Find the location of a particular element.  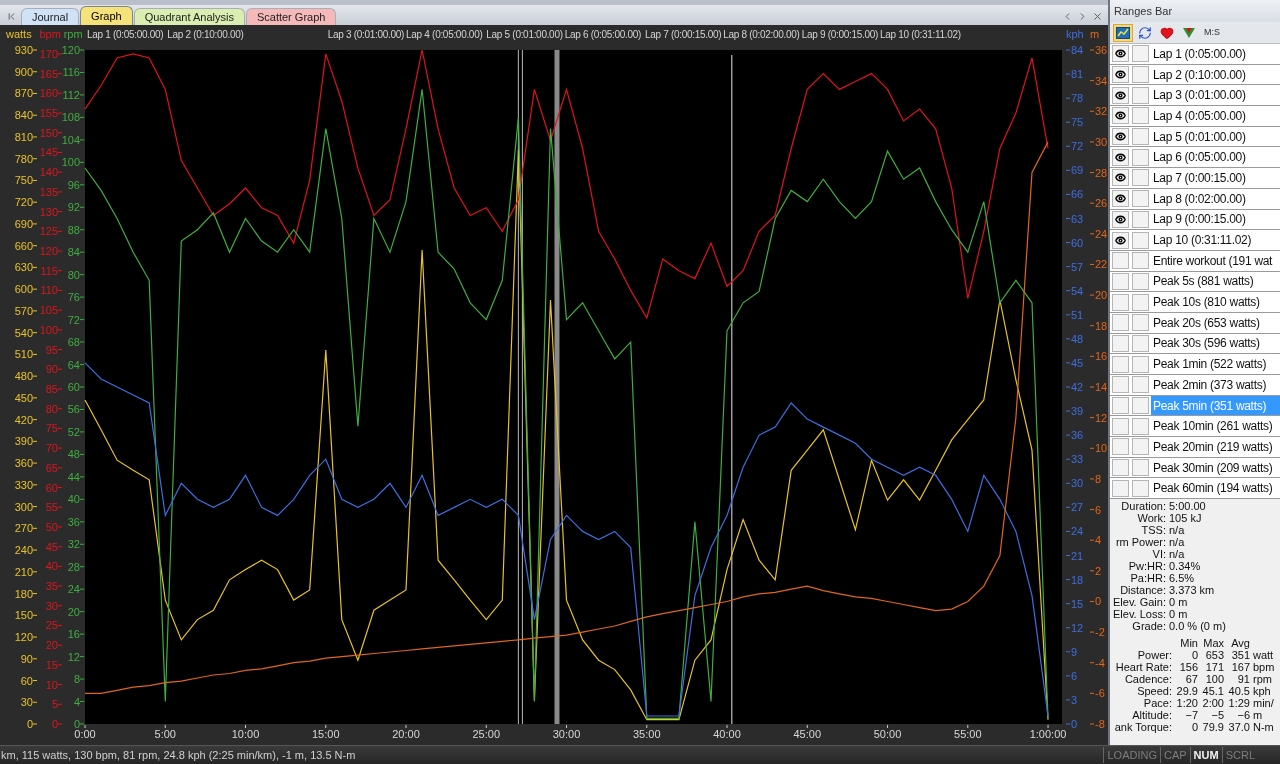

range-item: Peak 5s (881 watts) is located at coordinates (1195, 282).